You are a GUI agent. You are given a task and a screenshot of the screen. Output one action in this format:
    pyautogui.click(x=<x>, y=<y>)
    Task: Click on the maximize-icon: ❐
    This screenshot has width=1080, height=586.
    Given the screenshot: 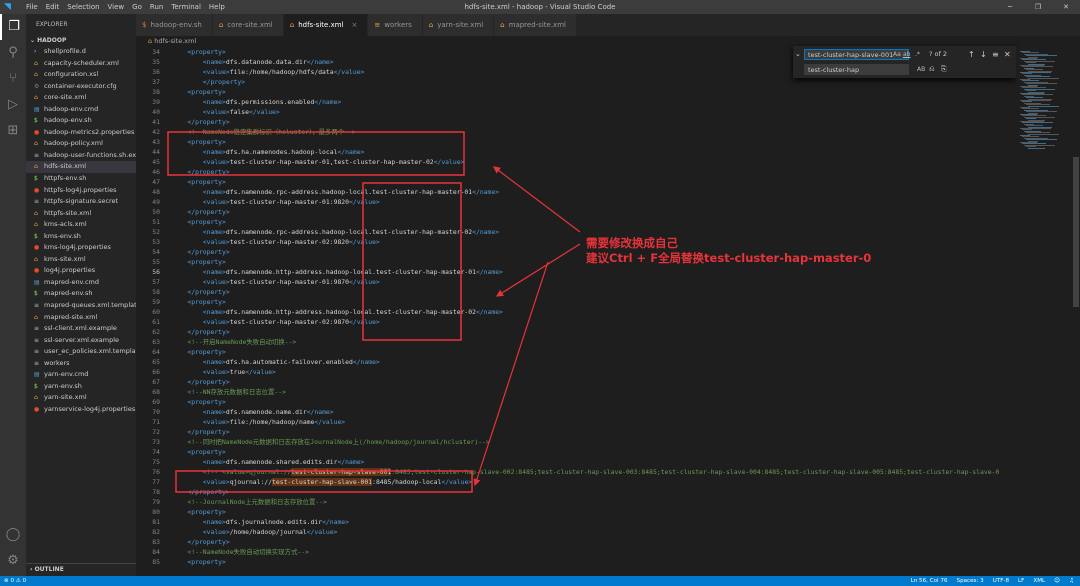 What is the action you would take?
    pyautogui.click(x=1038, y=7)
    